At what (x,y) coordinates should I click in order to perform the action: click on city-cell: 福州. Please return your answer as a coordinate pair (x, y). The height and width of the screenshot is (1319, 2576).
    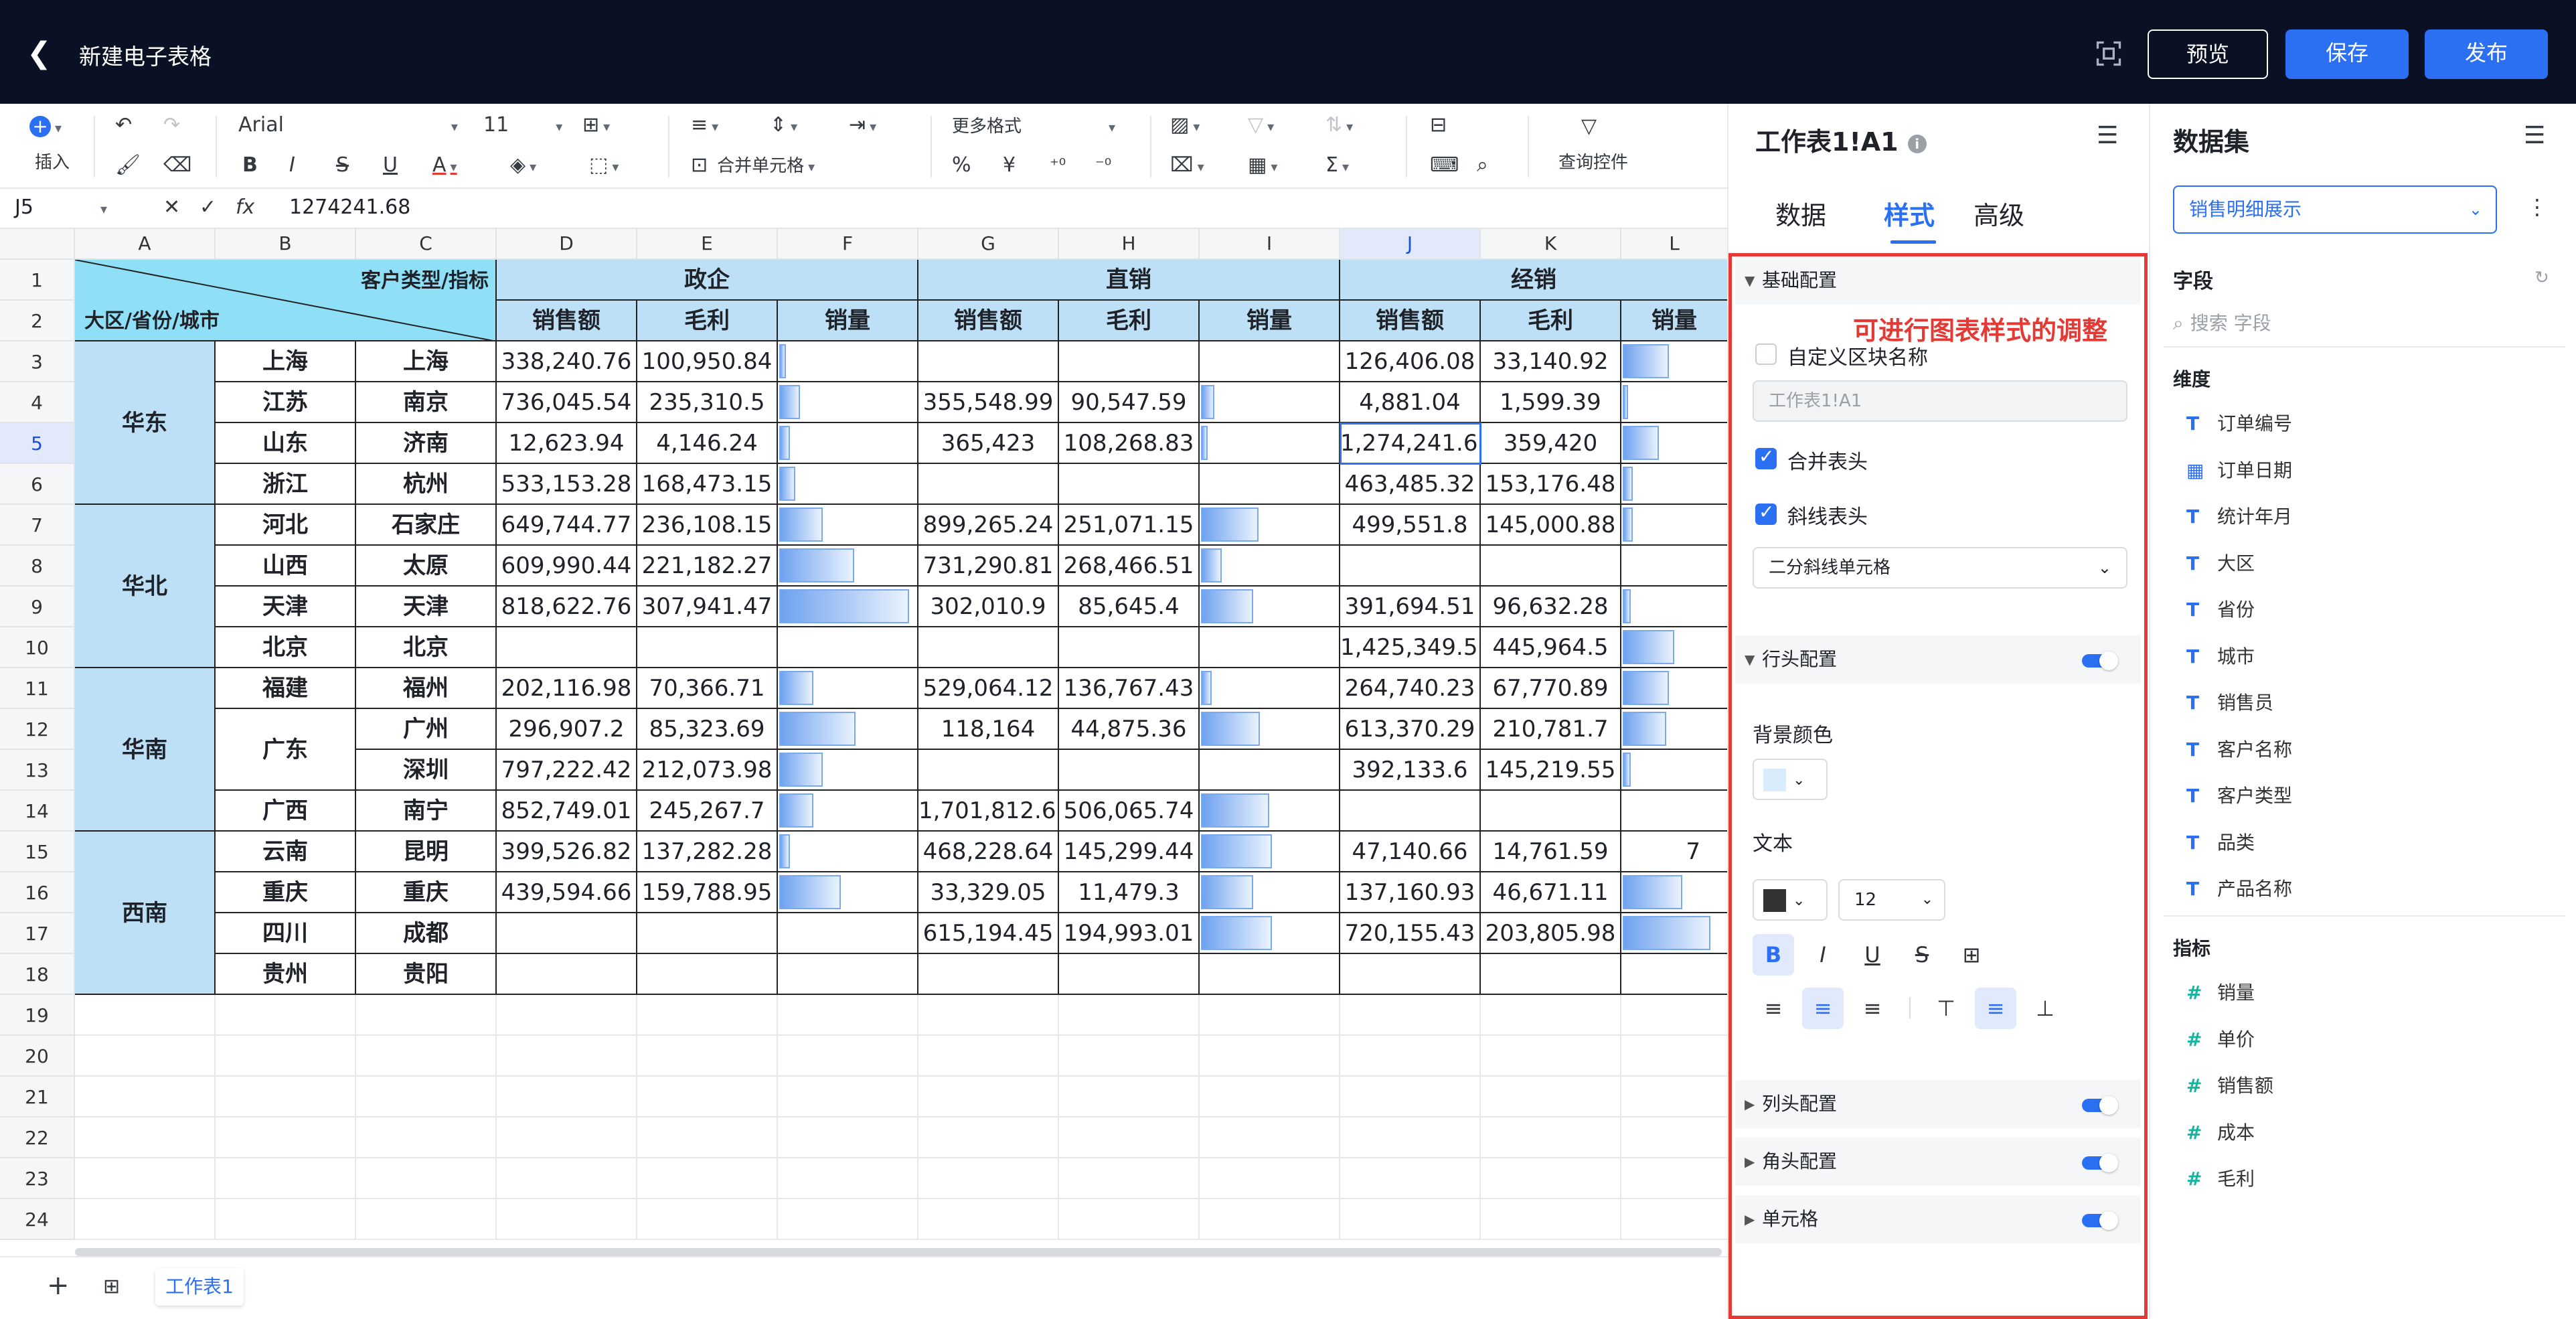
    Looking at the image, I should click on (427, 688).